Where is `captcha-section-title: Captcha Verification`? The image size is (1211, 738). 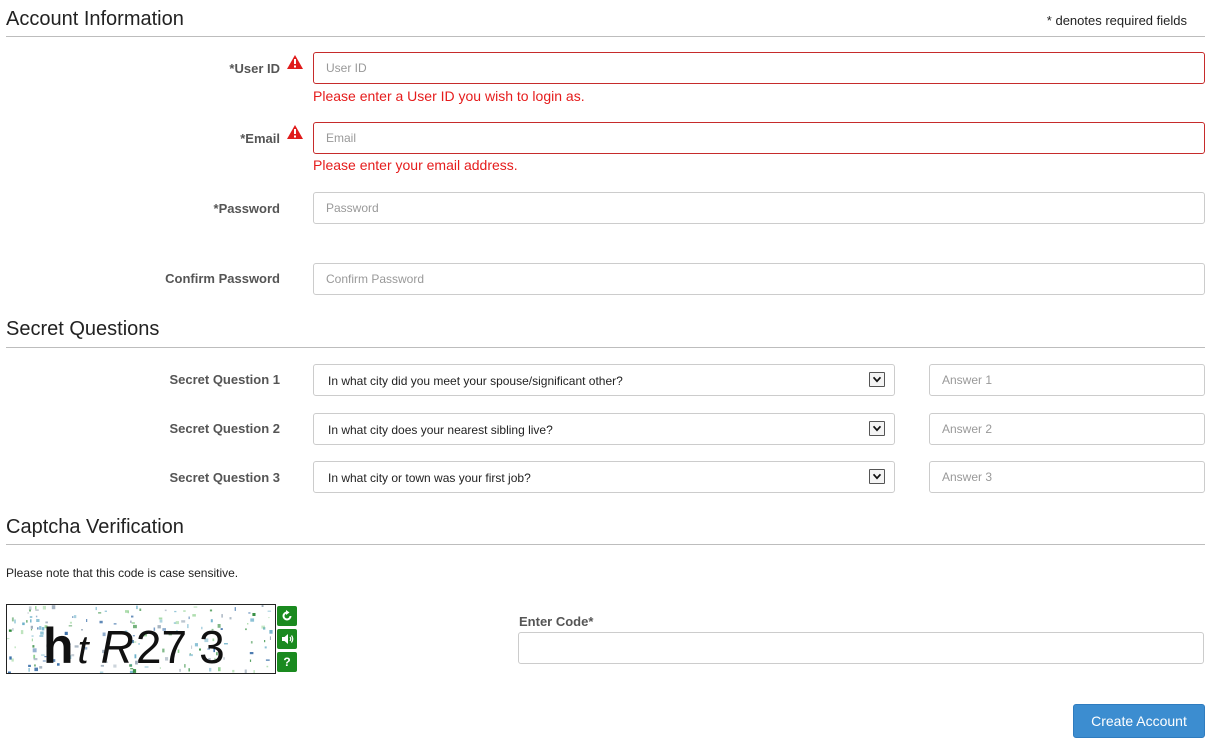
captcha-section-title: Captcha Verification is located at coordinates (95, 527).